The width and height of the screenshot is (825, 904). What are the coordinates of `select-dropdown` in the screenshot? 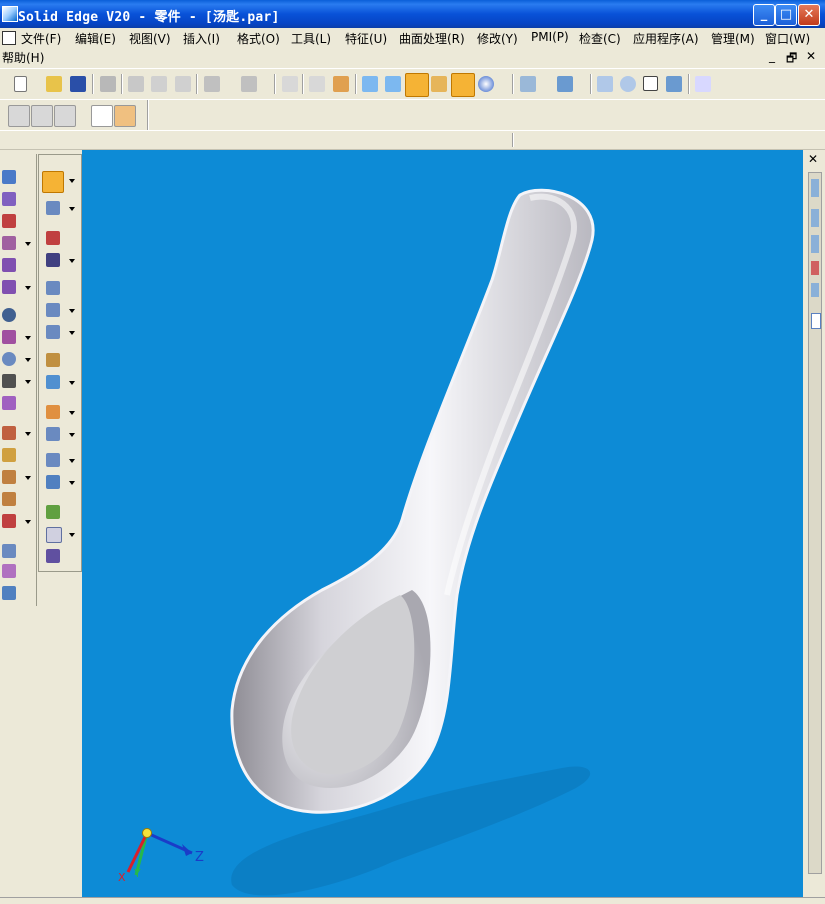 It's located at (72, 181).